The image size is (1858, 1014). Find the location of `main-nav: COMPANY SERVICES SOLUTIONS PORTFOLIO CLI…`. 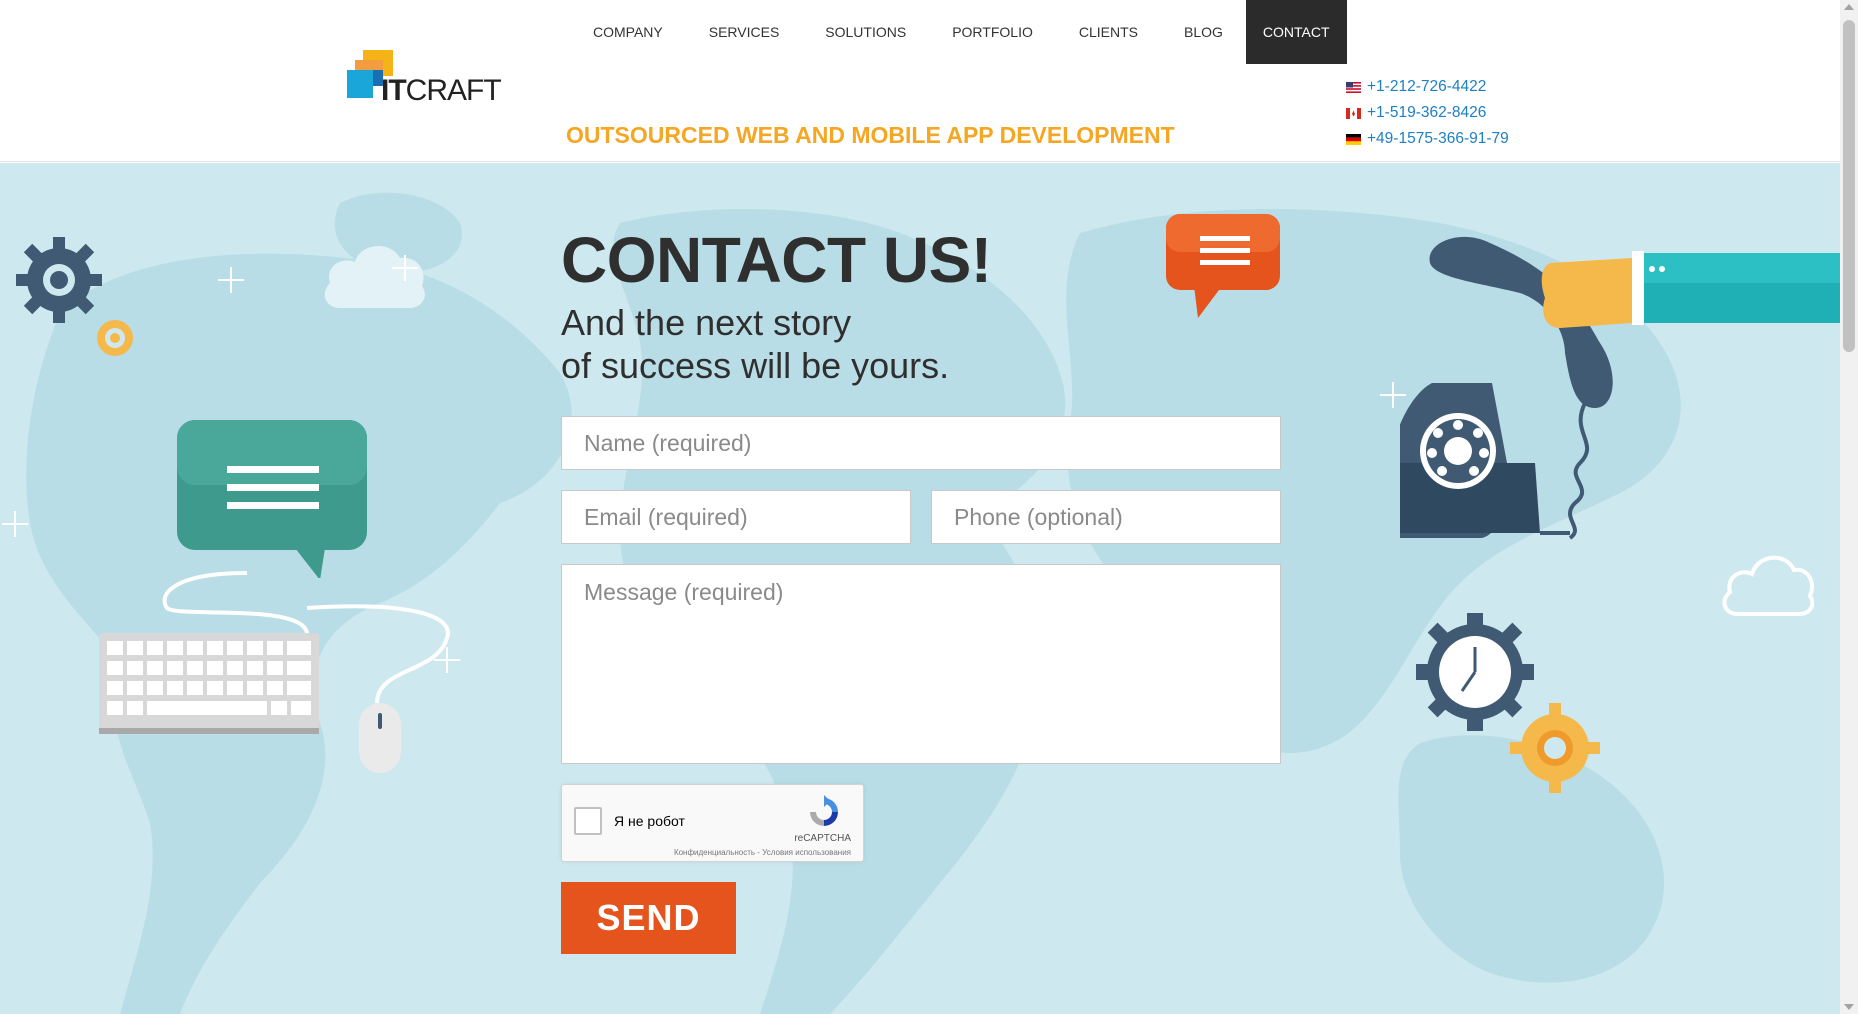

main-nav: COMPANY SERVICES SOLUTIONS PORTFOLIO CLI… is located at coordinates (958, 32).